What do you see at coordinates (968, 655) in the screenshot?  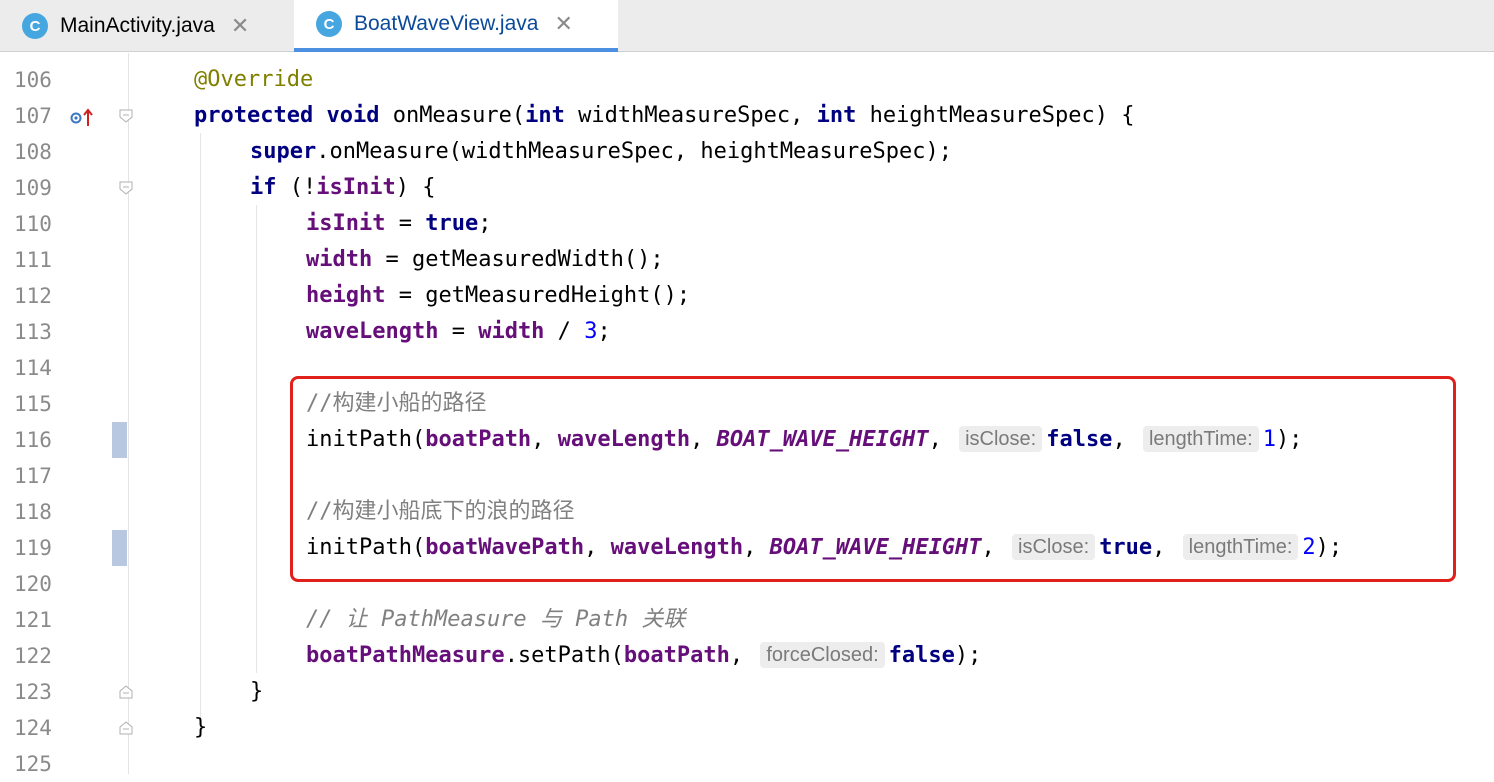 I see `code-token: );` at bounding box center [968, 655].